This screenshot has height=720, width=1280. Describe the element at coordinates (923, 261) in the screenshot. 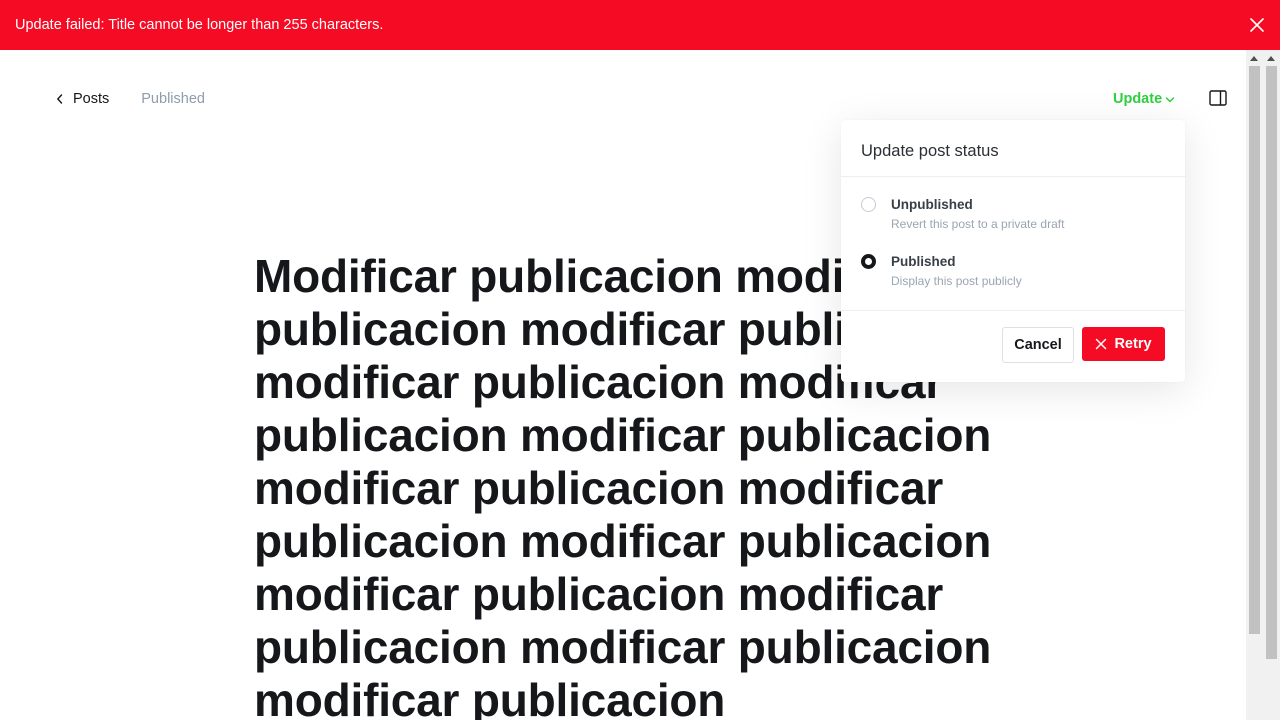

I see `option-label: Published` at that location.